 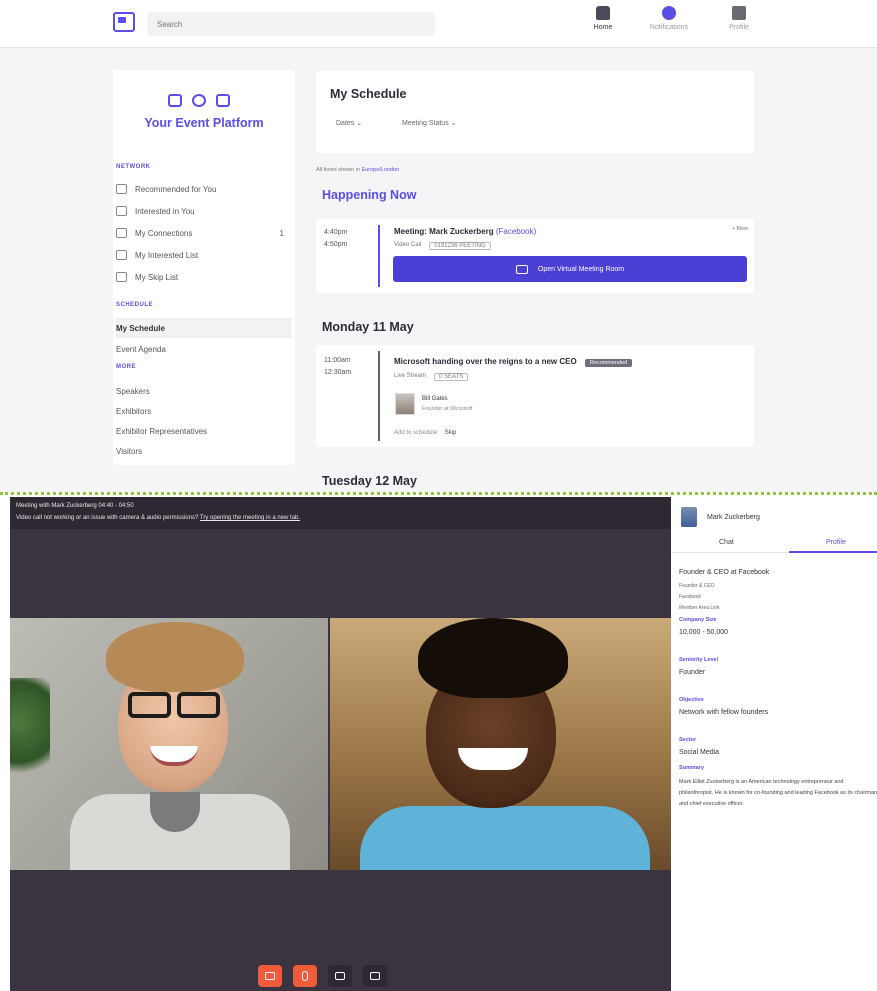 I want to click on company-size-value: 10,000 - 50,000, so click(x=704, y=632).